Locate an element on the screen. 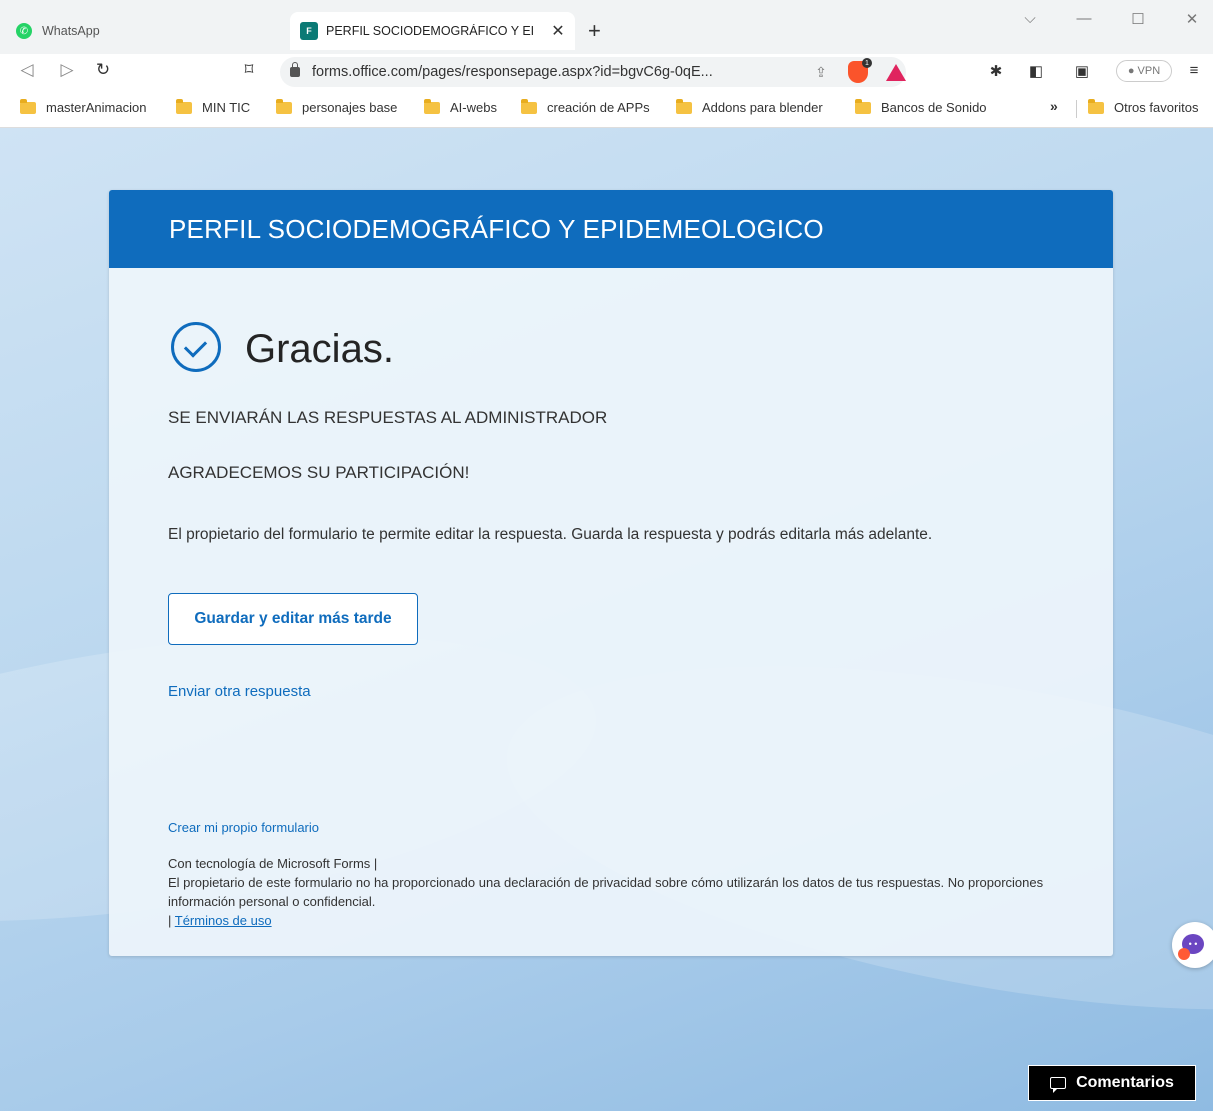  assistant-widget: • • is located at coordinates (1192, 945).